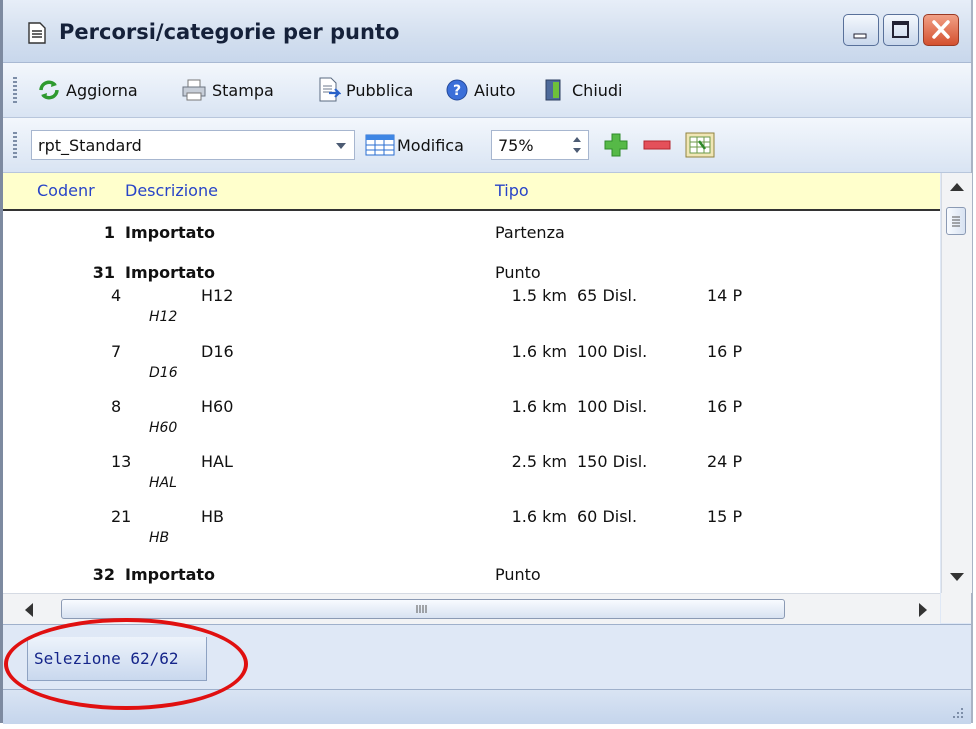  What do you see at coordinates (121, 516) in the screenshot?
I see `course-number: 21` at bounding box center [121, 516].